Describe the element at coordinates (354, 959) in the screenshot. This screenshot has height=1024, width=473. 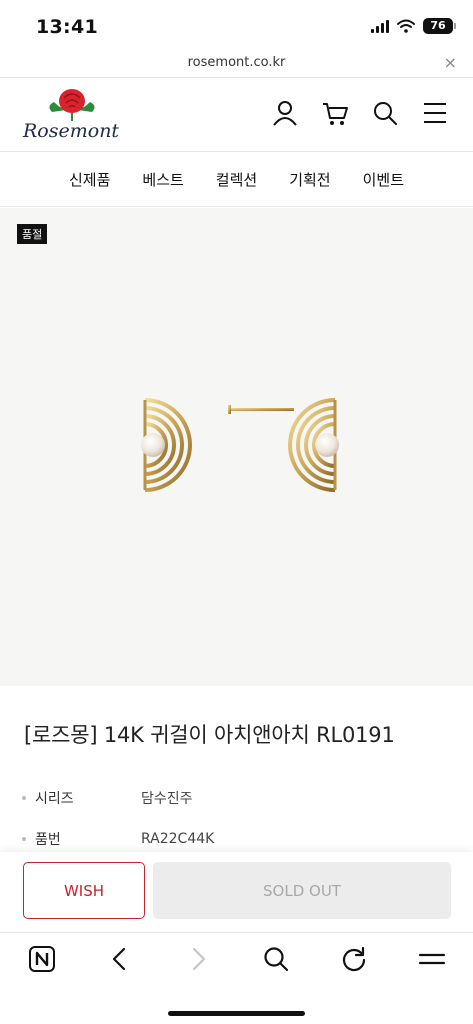
I see `refresh-icon` at that location.